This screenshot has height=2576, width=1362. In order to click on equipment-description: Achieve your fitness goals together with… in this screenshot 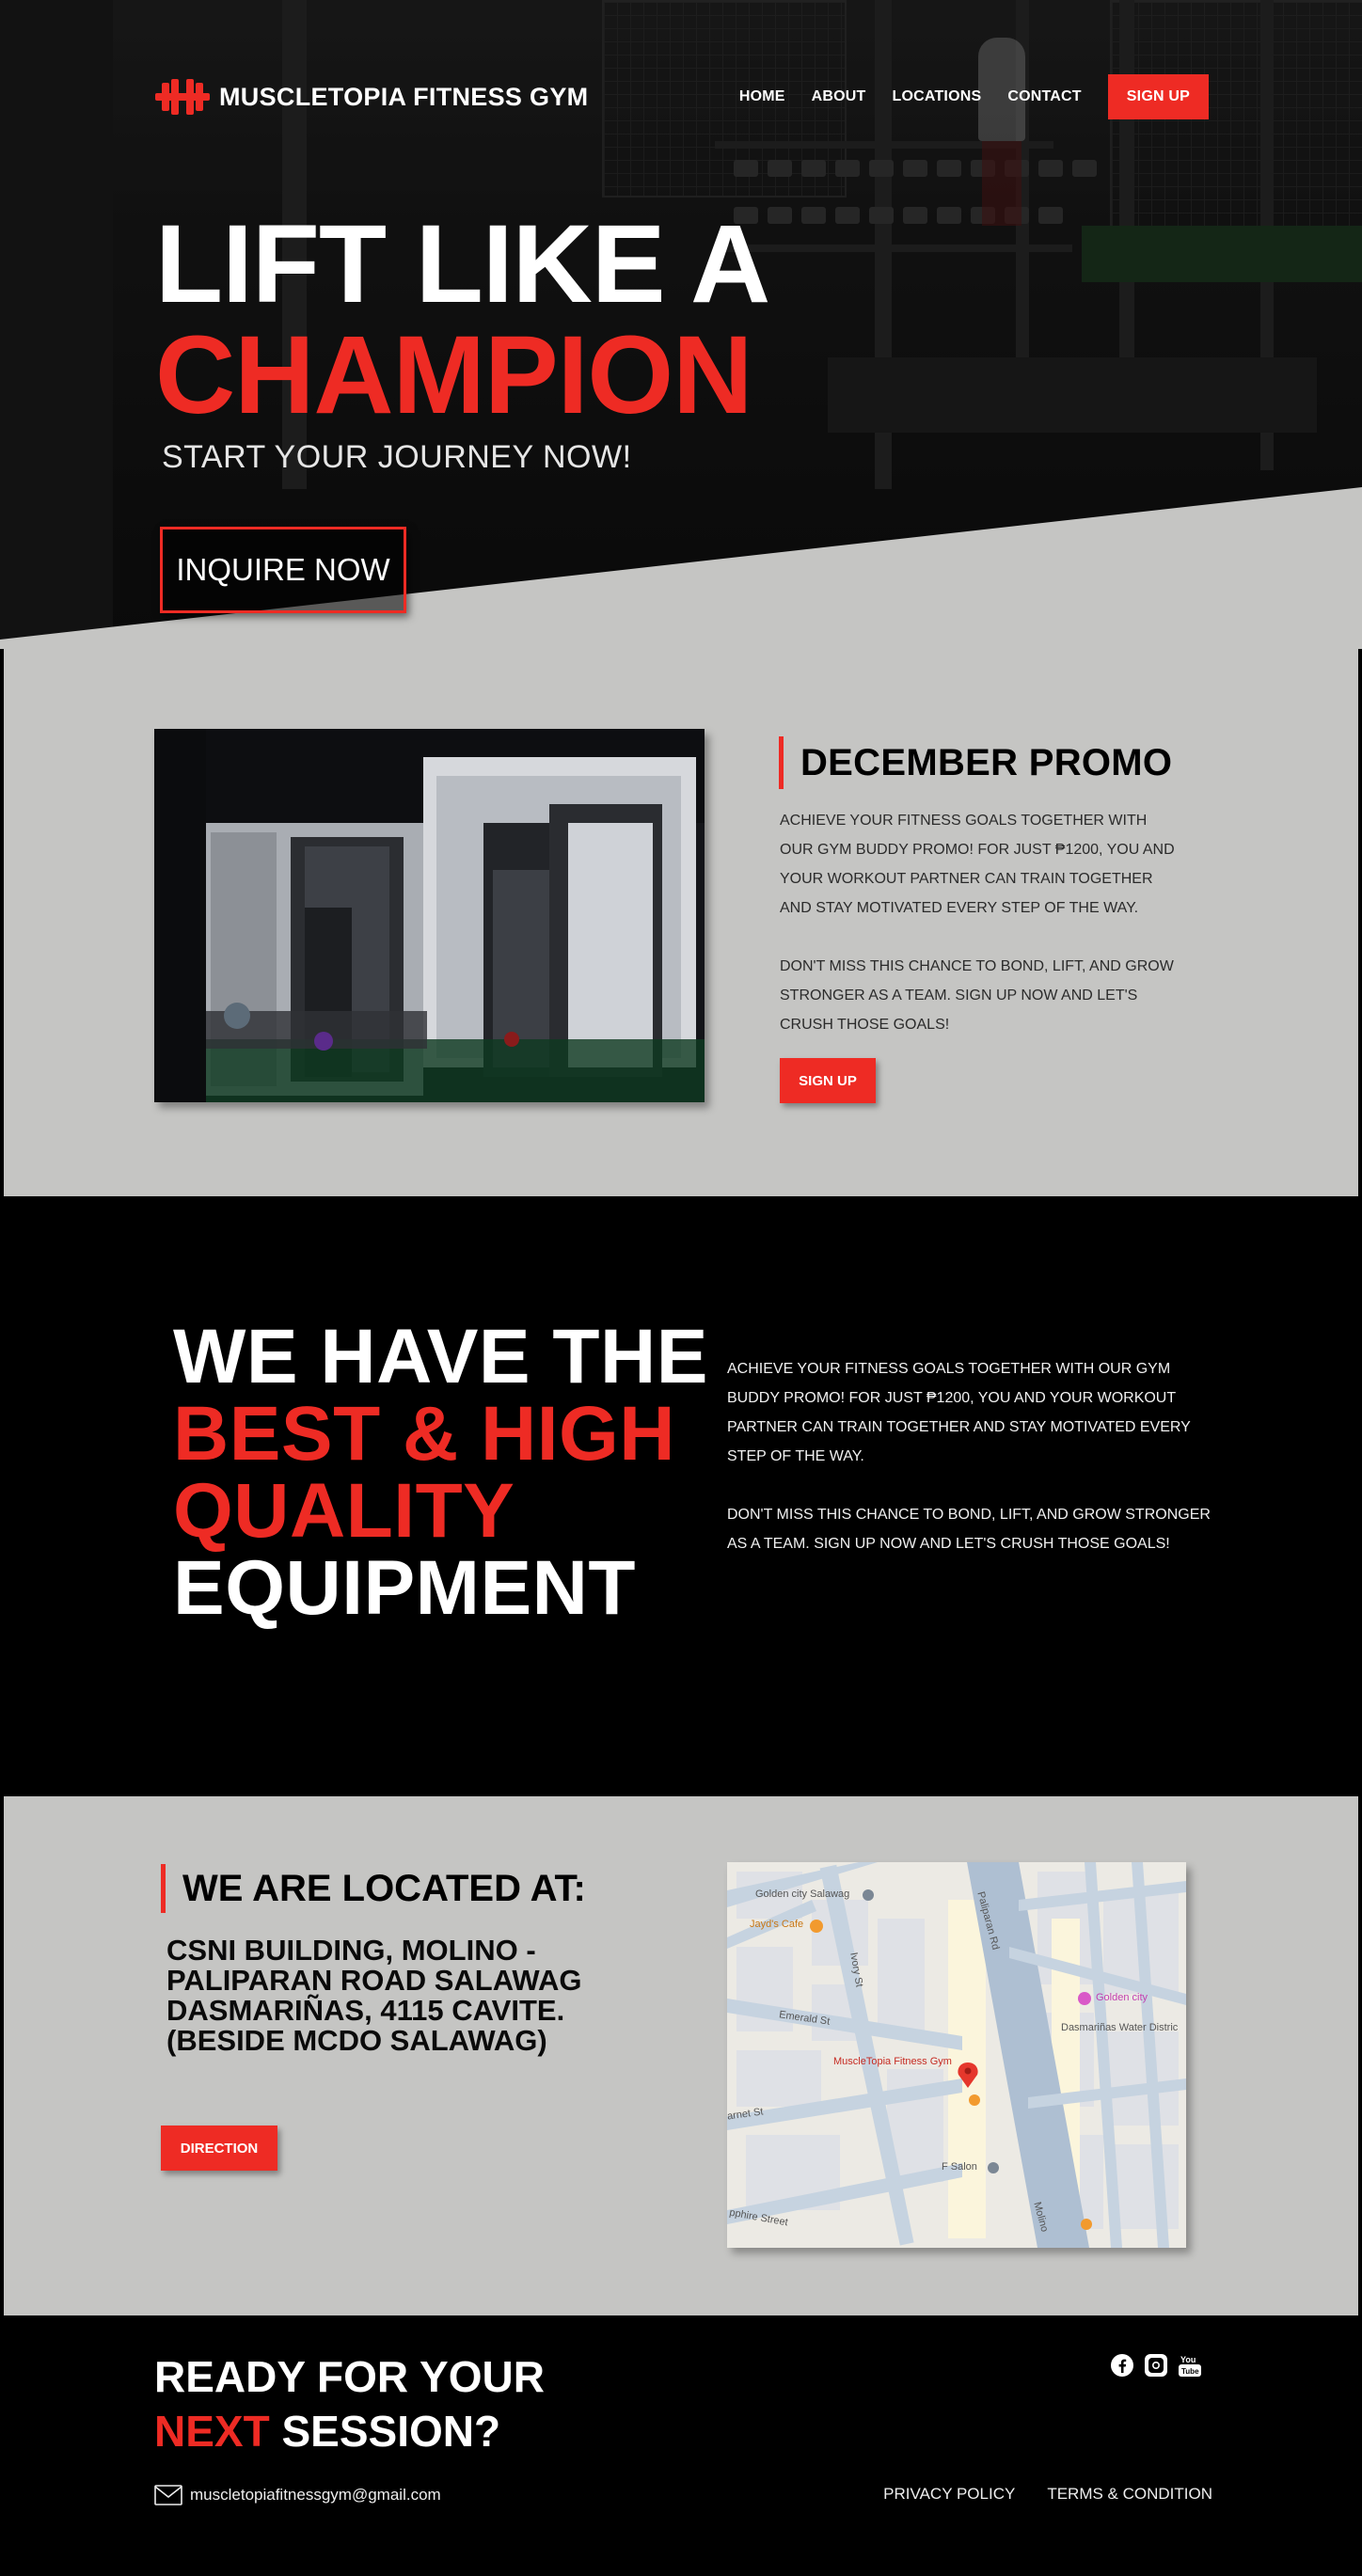, I will do `click(971, 1471)`.